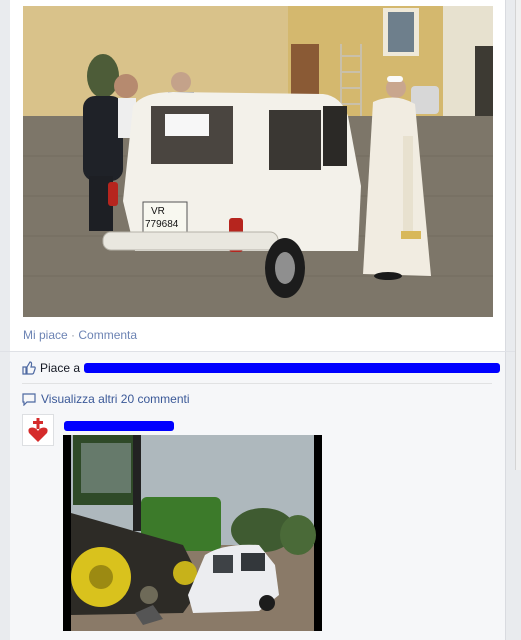 This screenshot has height=640, width=521. Describe the element at coordinates (119, 426) in the screenshot. I see `redacted-comment-author` at that location.